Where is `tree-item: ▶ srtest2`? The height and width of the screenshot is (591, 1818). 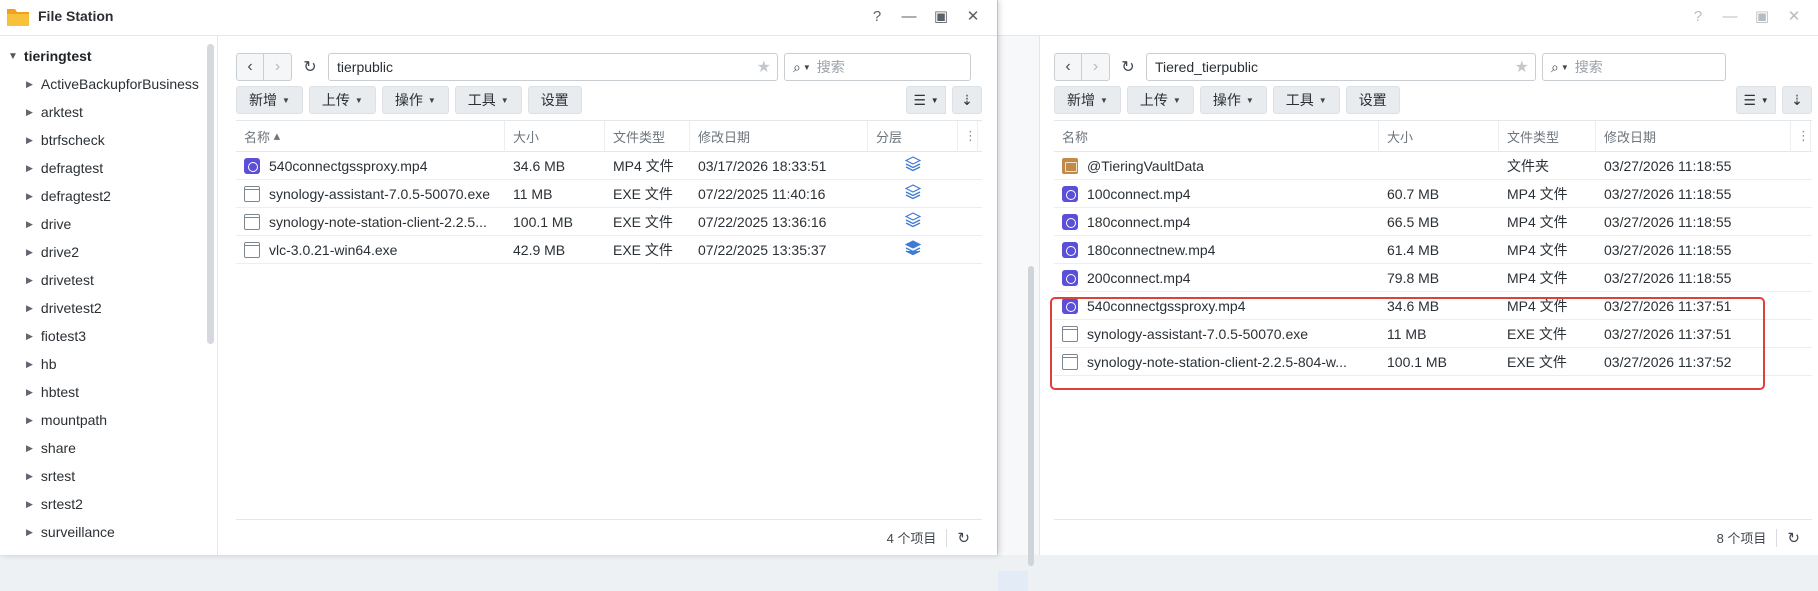 tree-item: ▶ srtest2 is located at coordinates (108, 504).